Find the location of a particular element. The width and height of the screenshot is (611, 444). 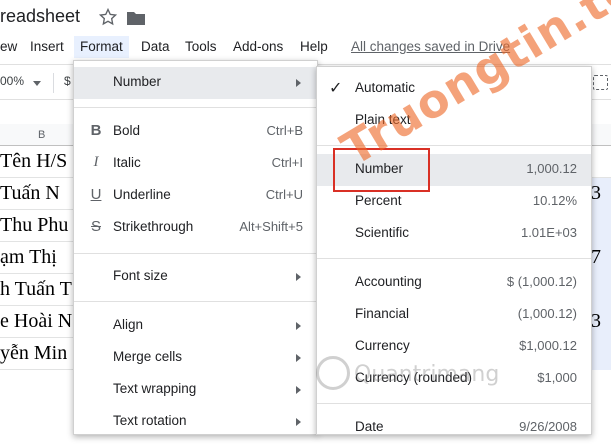

menu-tools: Tools is located at coordinates (201, 47).